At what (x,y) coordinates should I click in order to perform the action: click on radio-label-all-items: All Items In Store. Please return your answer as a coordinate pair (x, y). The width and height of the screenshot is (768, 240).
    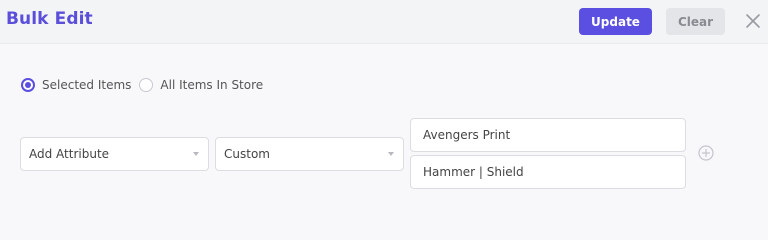
    Looking at the image, I should click on (212, 85).